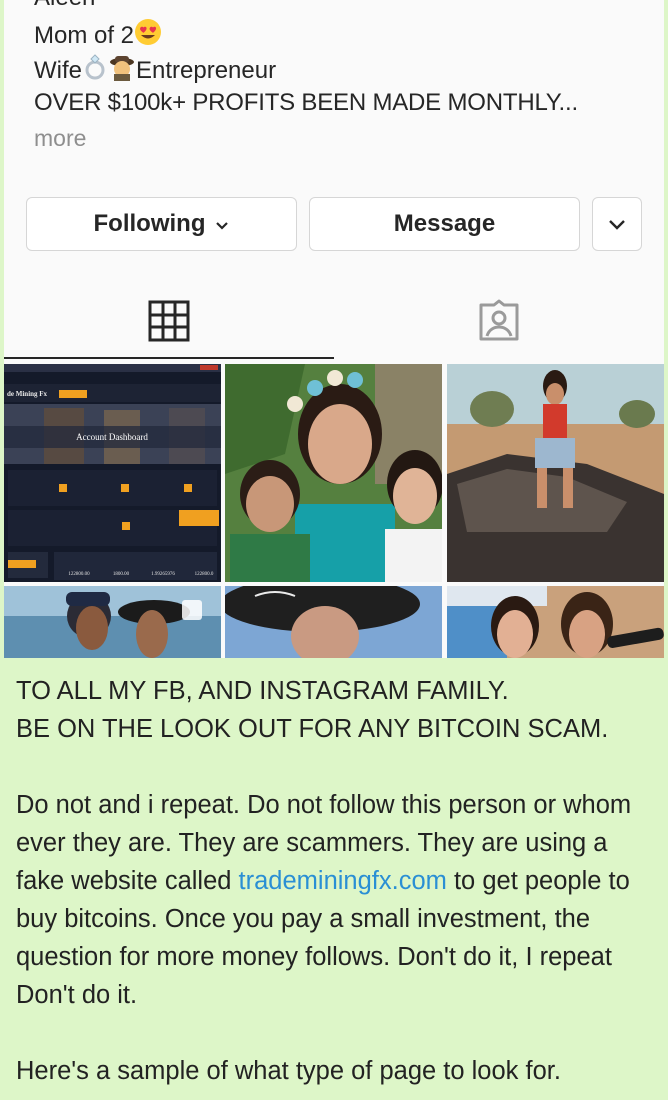  Describe the element at coordinates (149, 223) in the screenshot. I see `following-label: Following` at that location.